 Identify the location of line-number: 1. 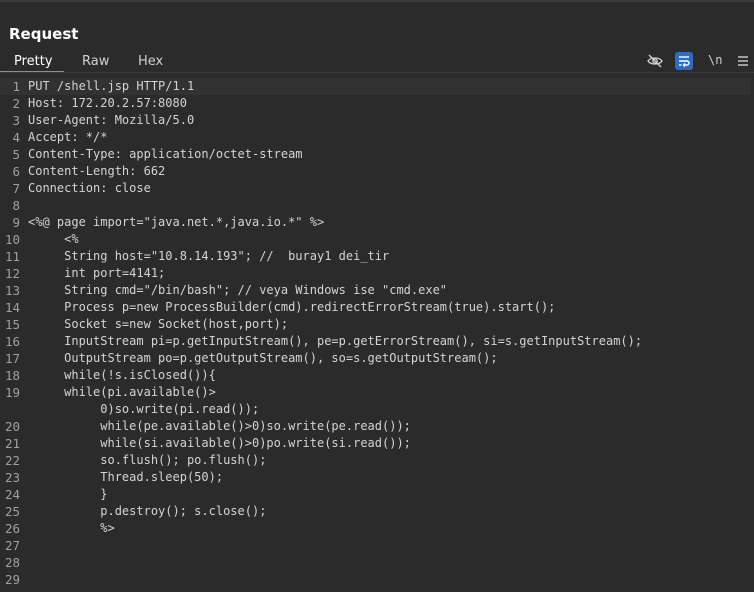
(16, 86).